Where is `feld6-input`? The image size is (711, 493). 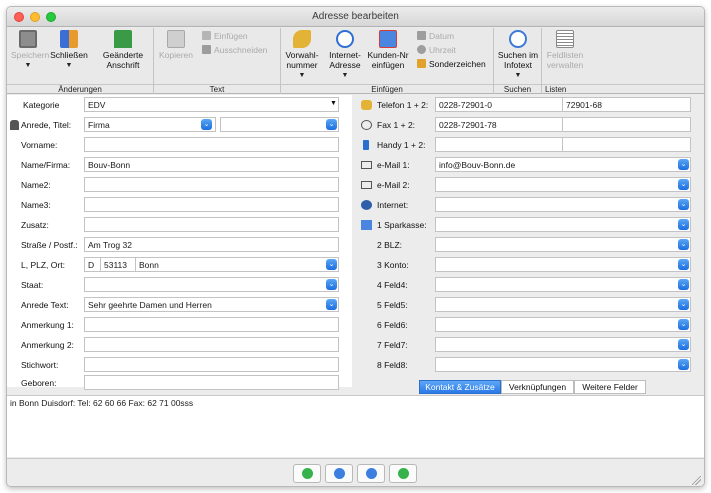 feld6-input is located at coordinates (563, 324).